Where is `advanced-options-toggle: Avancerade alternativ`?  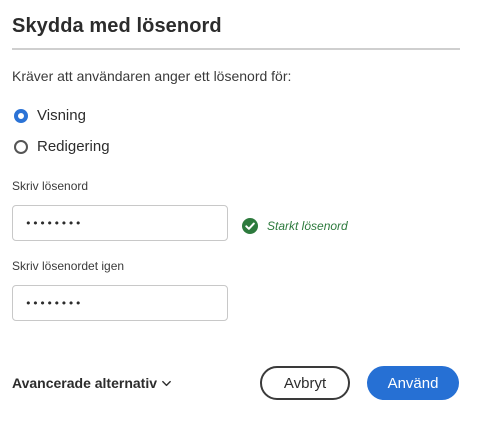 advanced-options-toggle: Avancerade alternativ is located at coordinates (92, 383).